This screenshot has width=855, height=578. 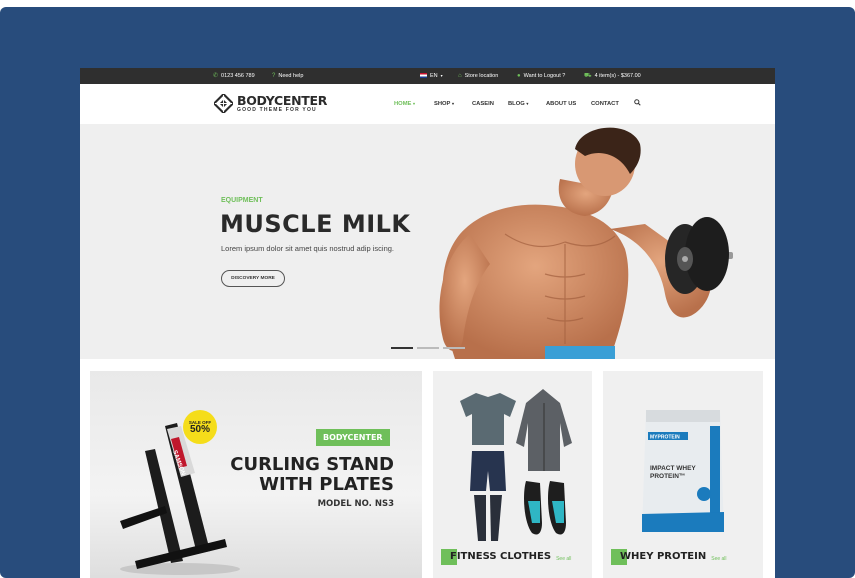 I want to click on nav-contact-label: CONTACT, so click(x=605, y=103).